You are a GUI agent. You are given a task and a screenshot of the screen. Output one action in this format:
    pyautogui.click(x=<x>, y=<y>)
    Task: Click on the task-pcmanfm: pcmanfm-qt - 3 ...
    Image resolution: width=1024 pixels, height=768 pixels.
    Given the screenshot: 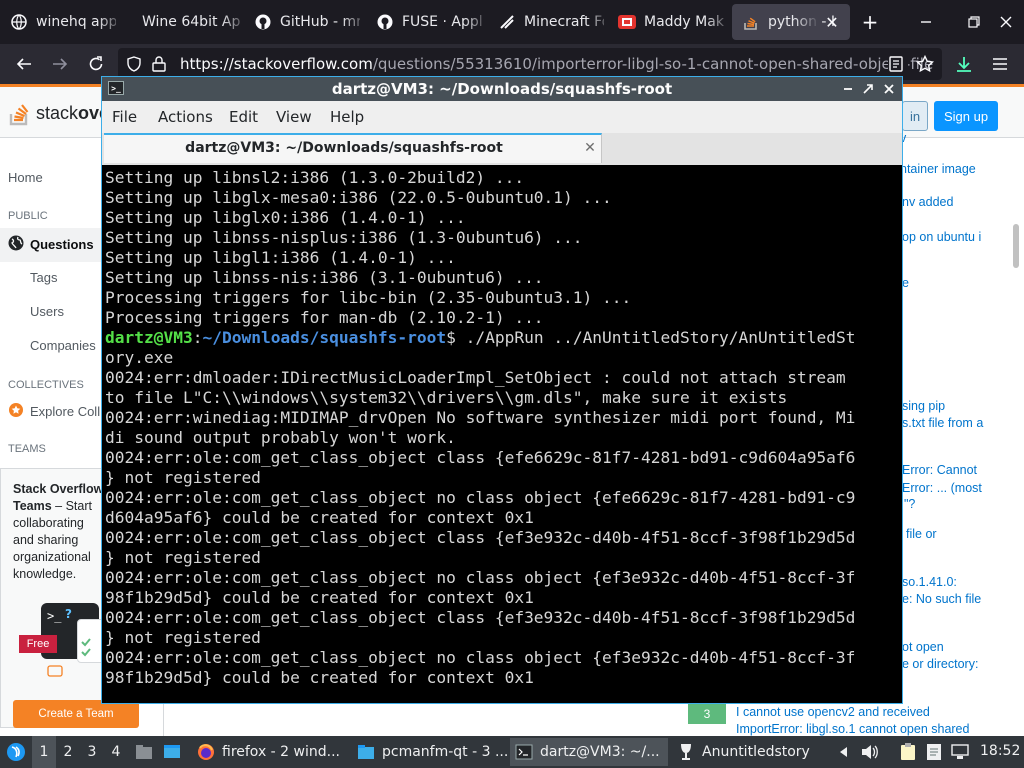 What is the action you would take?
    pyautogui.click(x=430, y=752)
    